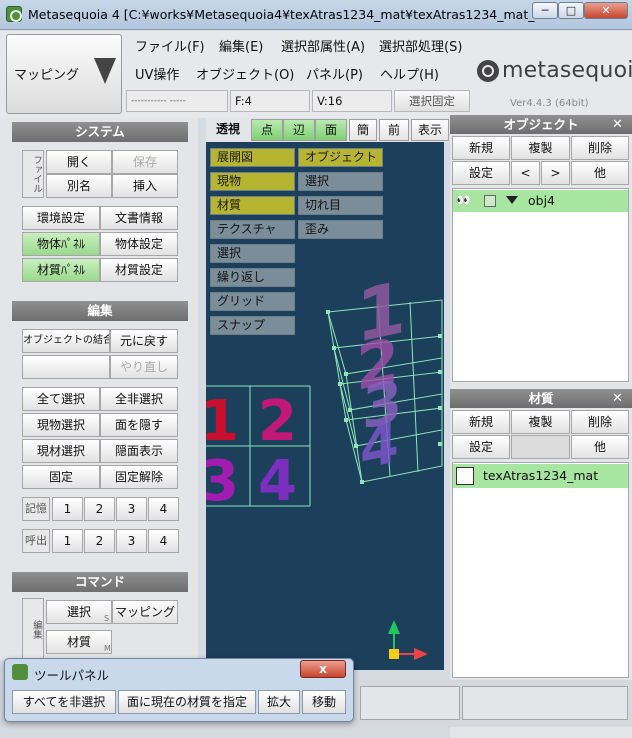  I want to click on overlay-selection: 選択, so click(252, 253).